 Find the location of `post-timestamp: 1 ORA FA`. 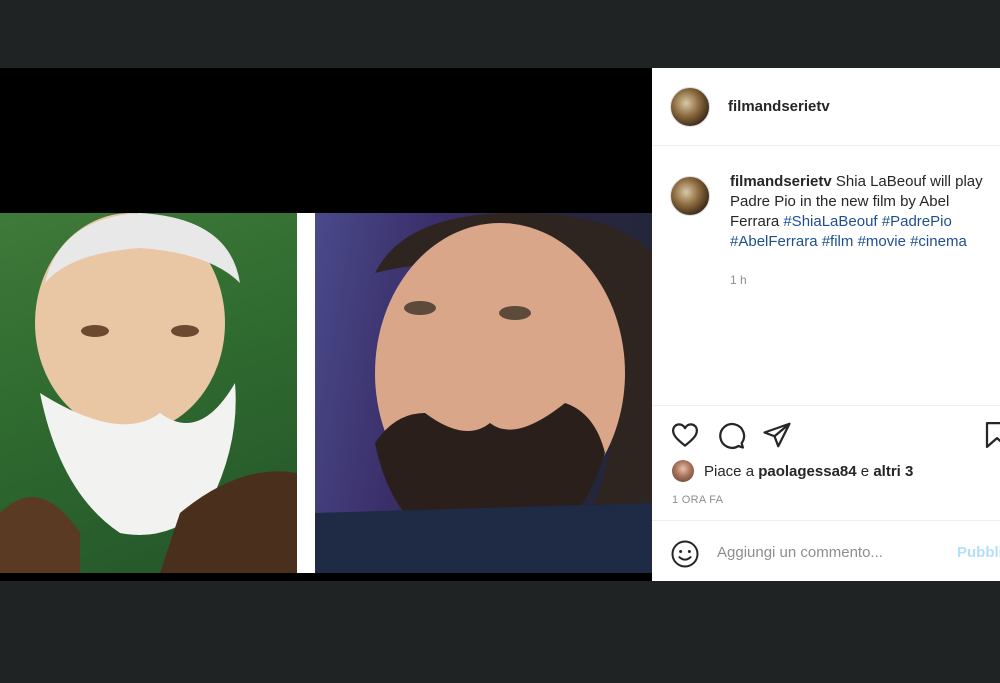

post-timestamp: 1 ORA FA is located at coordinates (697, 500).